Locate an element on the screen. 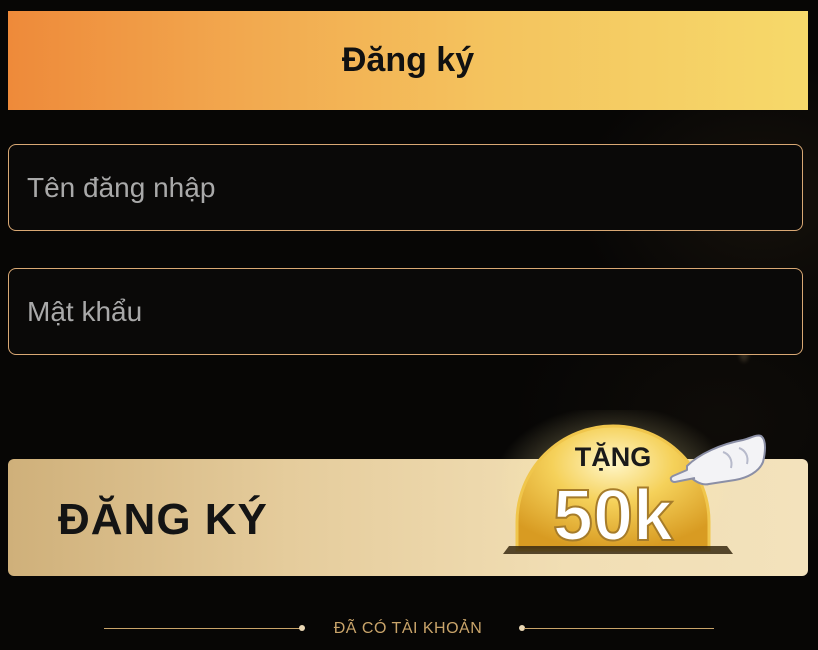 Image resolution: width=818 pixels, height=650 pixels. password-input is located at coordinates (405, 311).